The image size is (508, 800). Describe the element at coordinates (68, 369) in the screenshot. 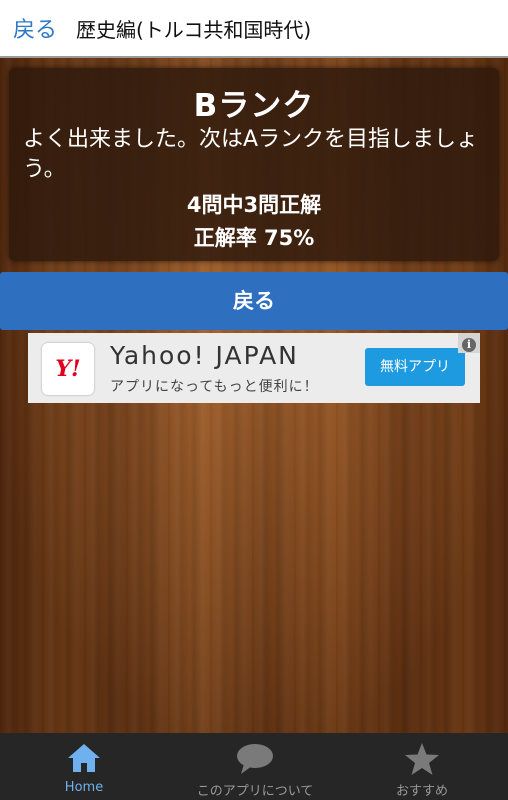

I see `yahoo-logo-icon: Y!` at that location.